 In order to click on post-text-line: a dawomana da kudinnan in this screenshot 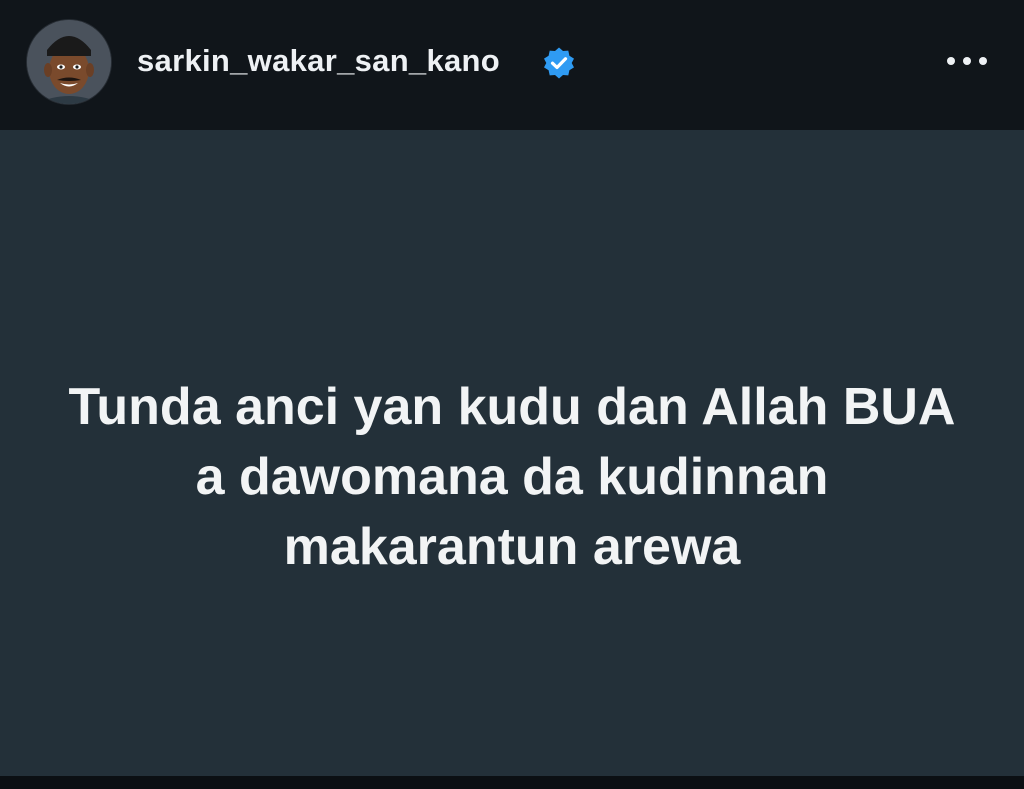, I will do `click(512, 477)`.